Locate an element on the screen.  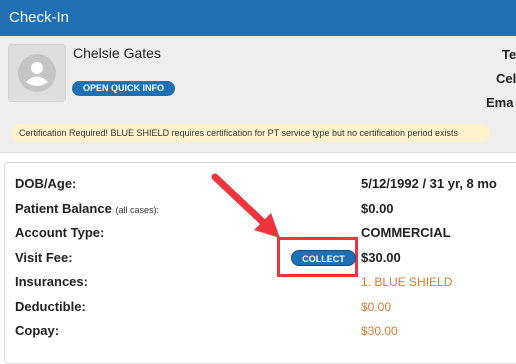
patient-name: Chelsie Gates is located at coordinates (117, 53).